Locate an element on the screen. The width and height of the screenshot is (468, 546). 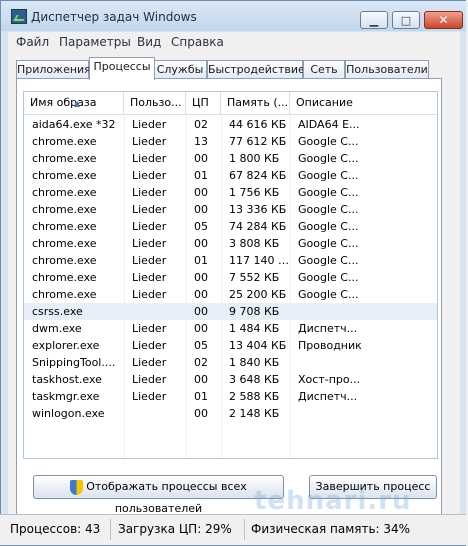
tab-performance: Быстродействие is located at coordinates (256, 69).